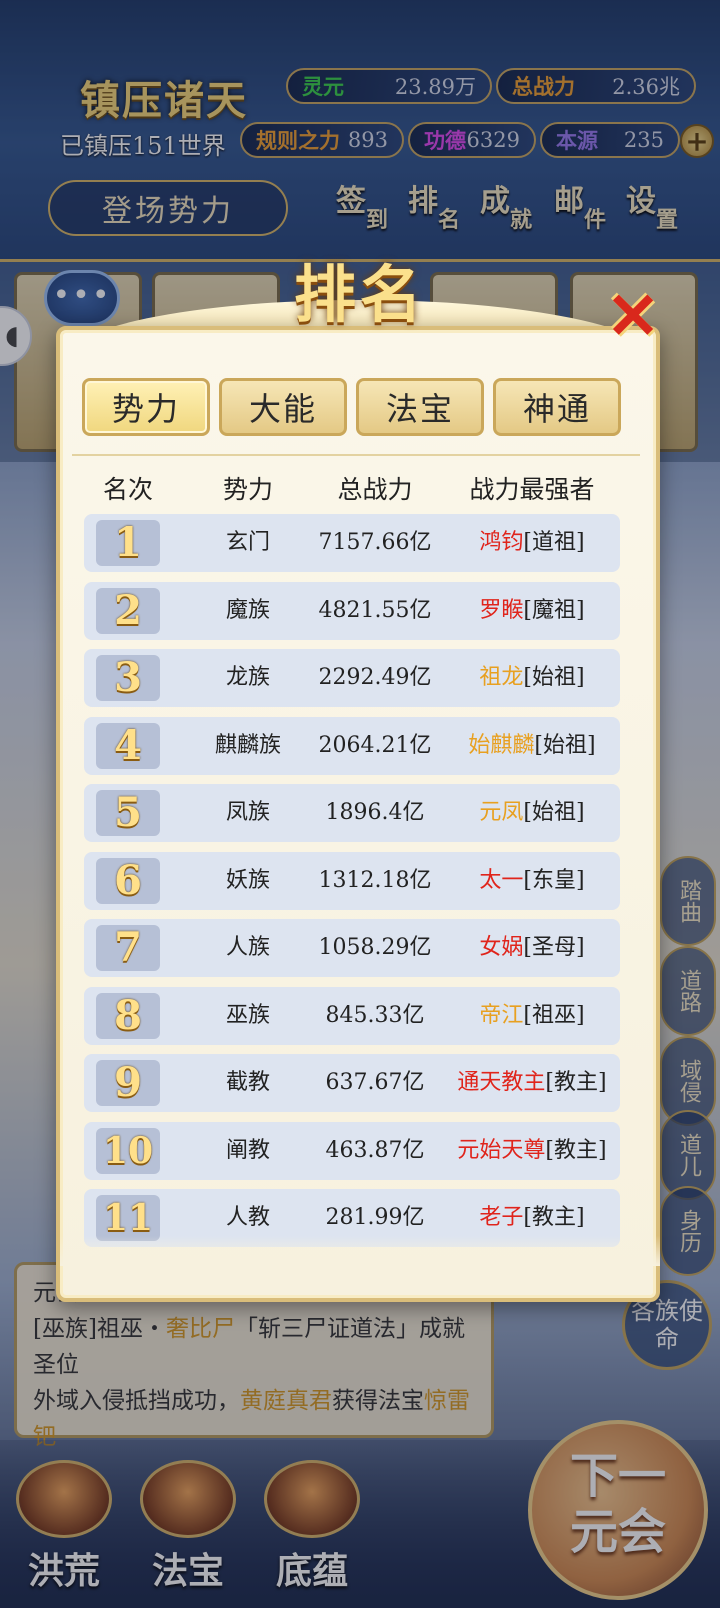 The width and height of the screenshot is (720, 1608). I want to click on total-power: 2064.21亿, so click(375, 745).